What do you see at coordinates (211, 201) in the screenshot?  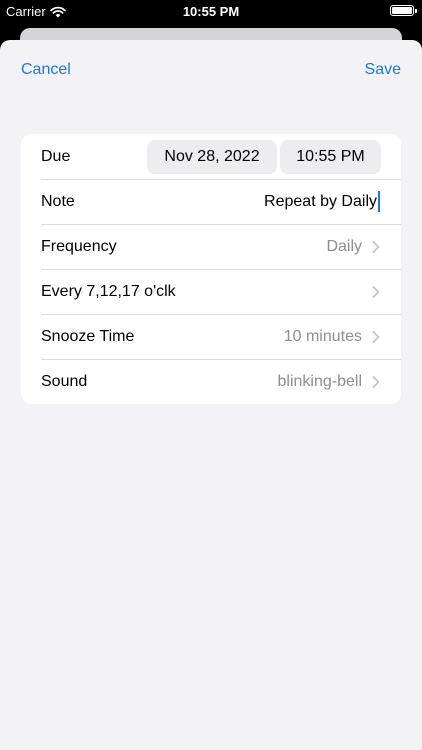 I see `note-row: Note Repeat by Daily` at bounding box center [211, 201].